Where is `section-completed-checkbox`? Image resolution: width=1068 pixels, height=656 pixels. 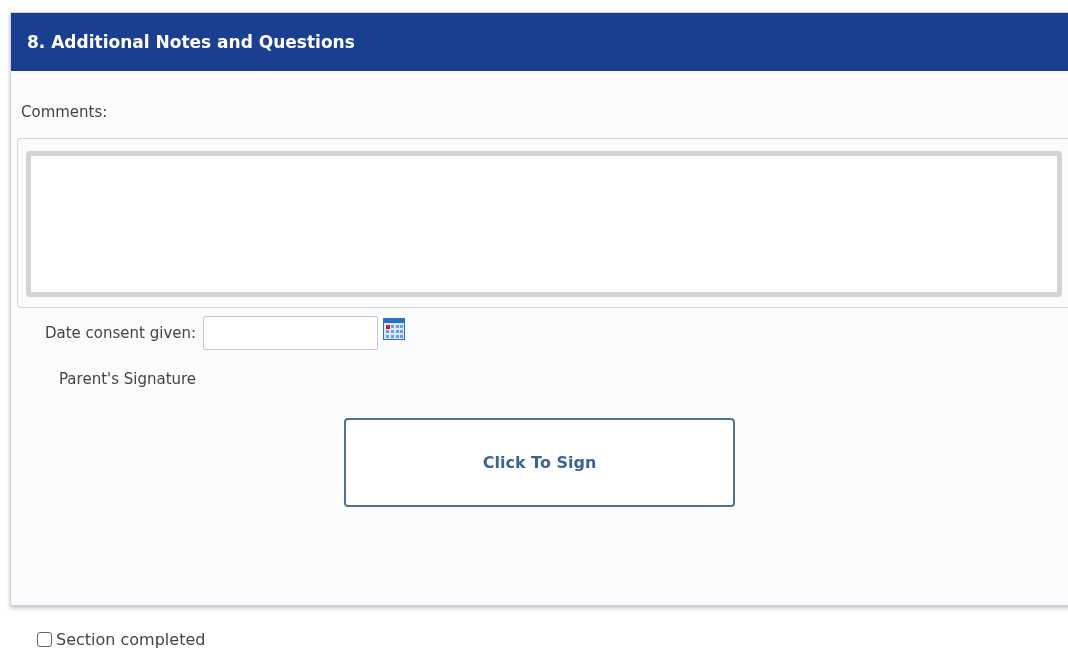
section-completed-checkbox is located at coordinates (44, 639).